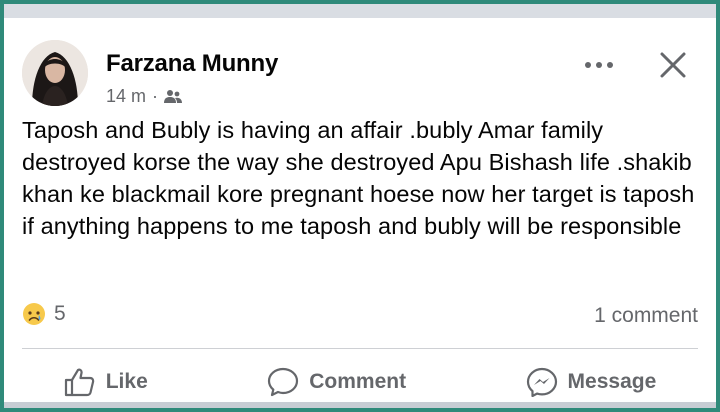  Describe the element at coordinates (79, 382) in the screenshot. I see `thumbs-up-icon` at that location.